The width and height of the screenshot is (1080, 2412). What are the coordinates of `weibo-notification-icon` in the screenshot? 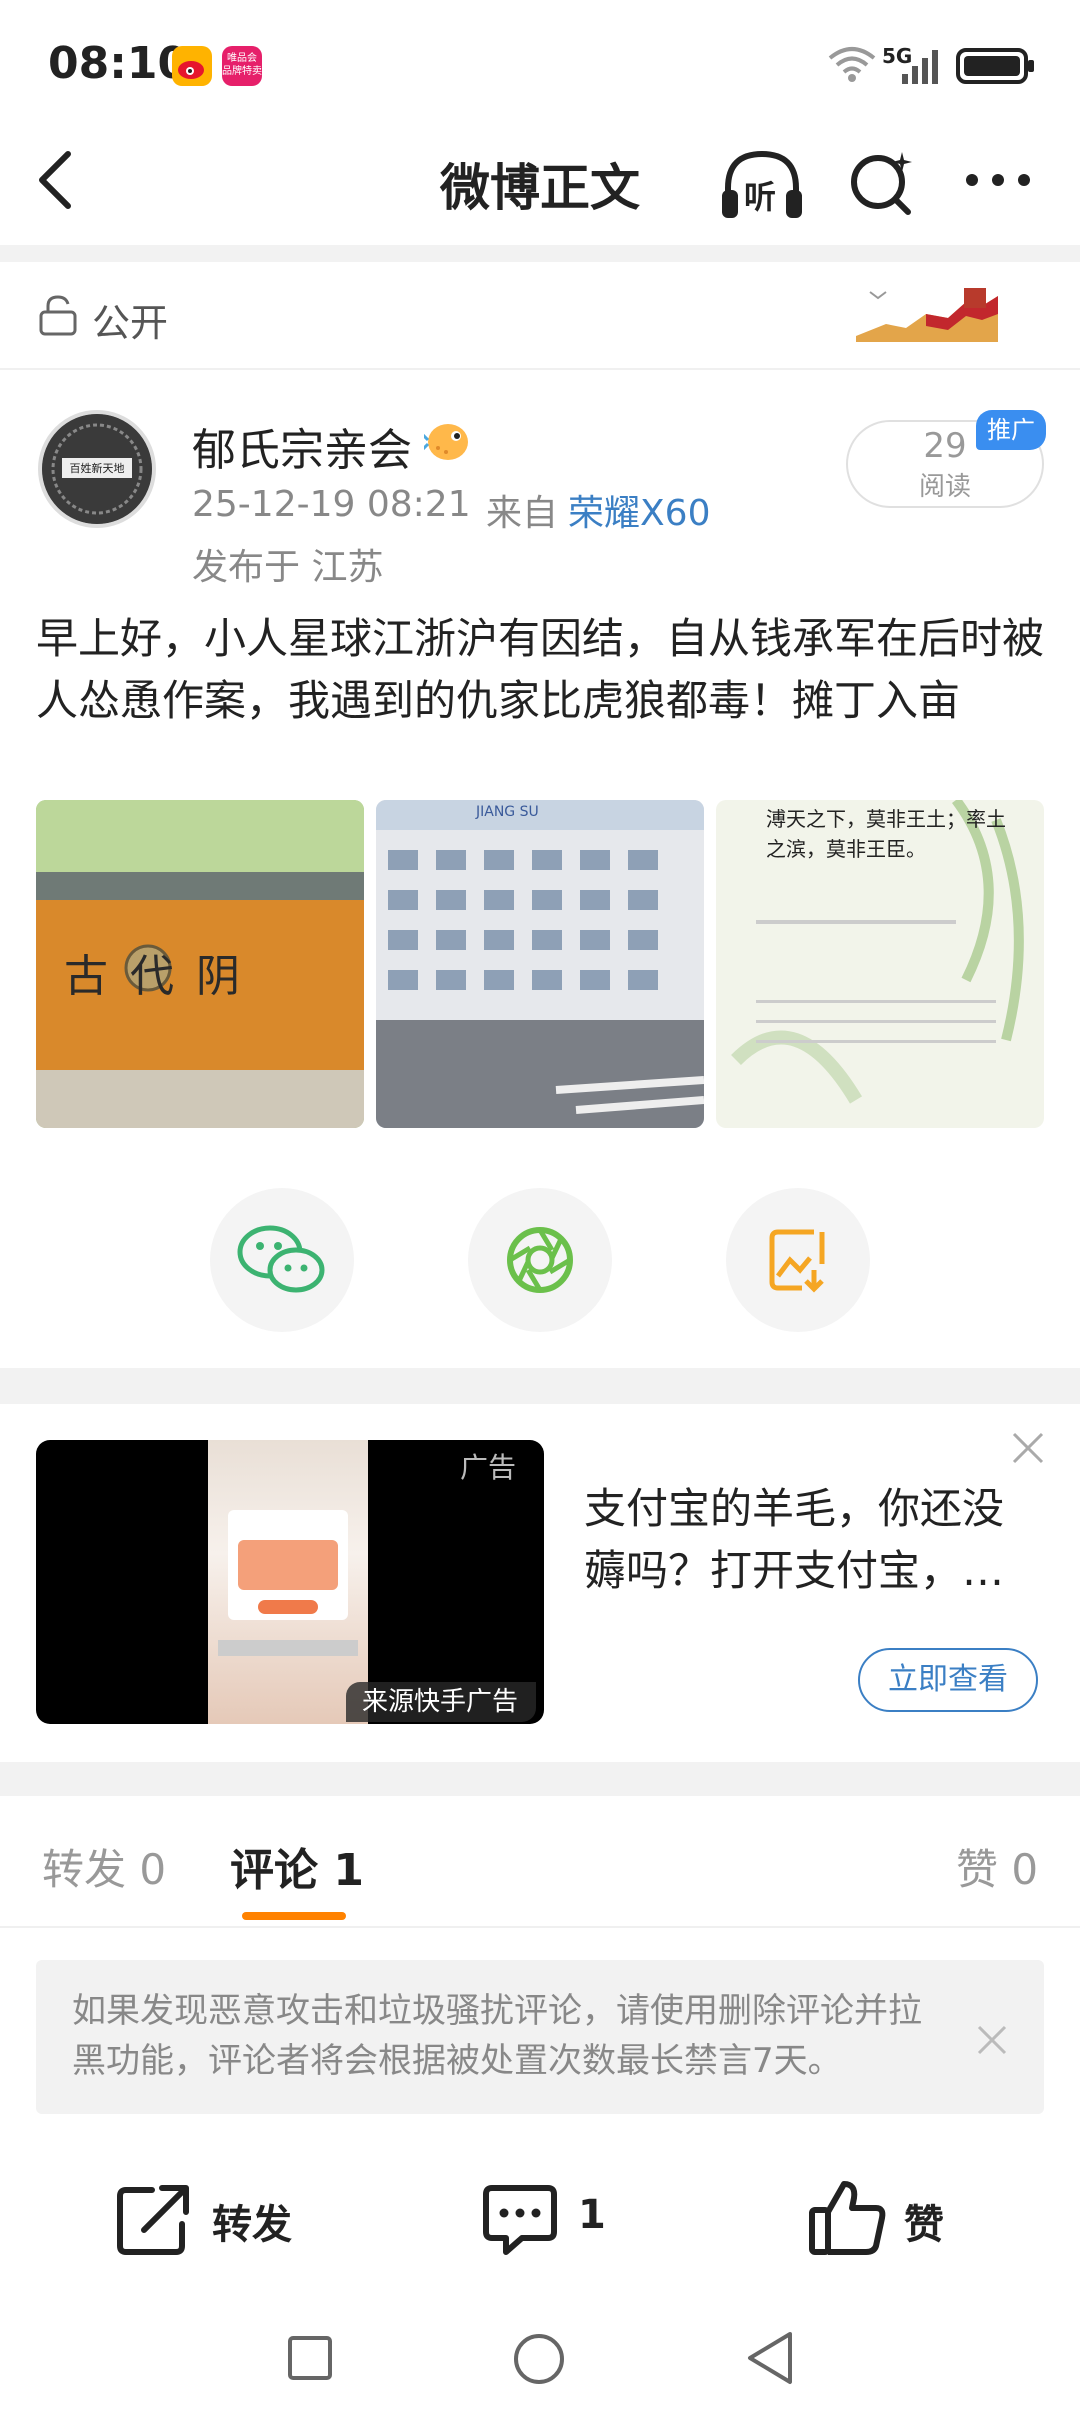 It's located at (192, 66).